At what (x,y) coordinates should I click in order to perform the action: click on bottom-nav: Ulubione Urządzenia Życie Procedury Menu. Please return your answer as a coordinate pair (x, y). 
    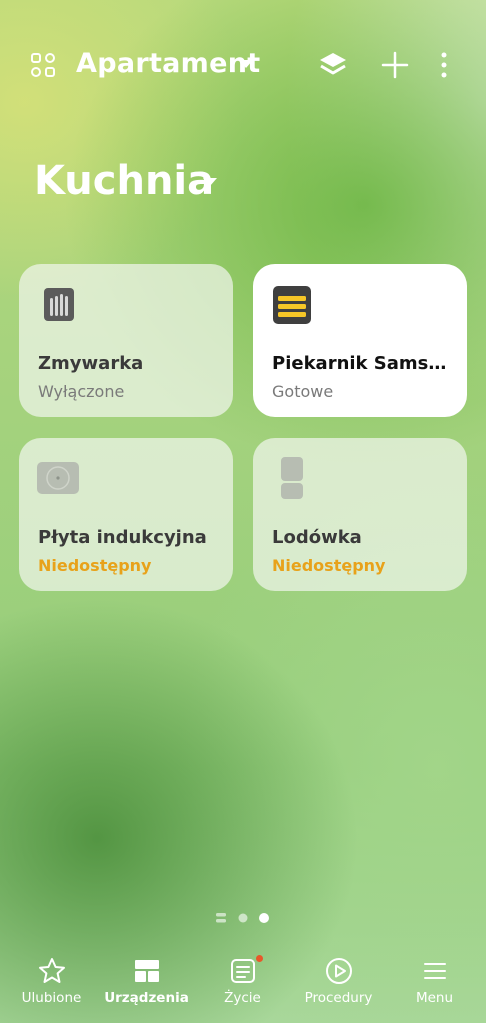
    Looking at the image, I should click on (243, 986).